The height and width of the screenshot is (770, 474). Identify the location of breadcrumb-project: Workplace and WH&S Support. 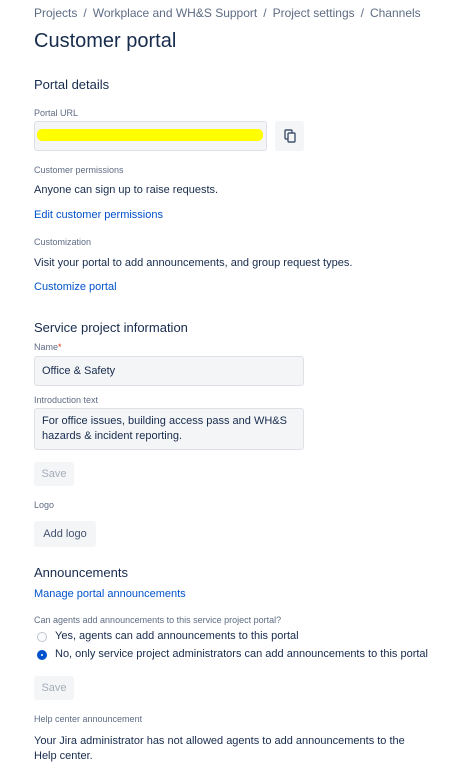
(175, 13).